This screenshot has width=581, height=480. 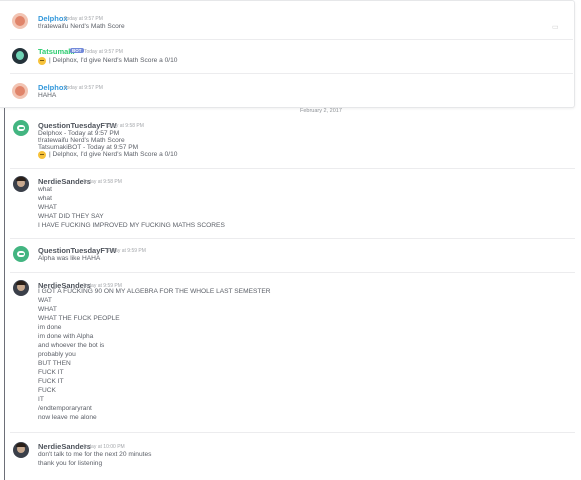 I want to click on message-text: WHAT DID THEY SAY, so click(x=71, y=216).